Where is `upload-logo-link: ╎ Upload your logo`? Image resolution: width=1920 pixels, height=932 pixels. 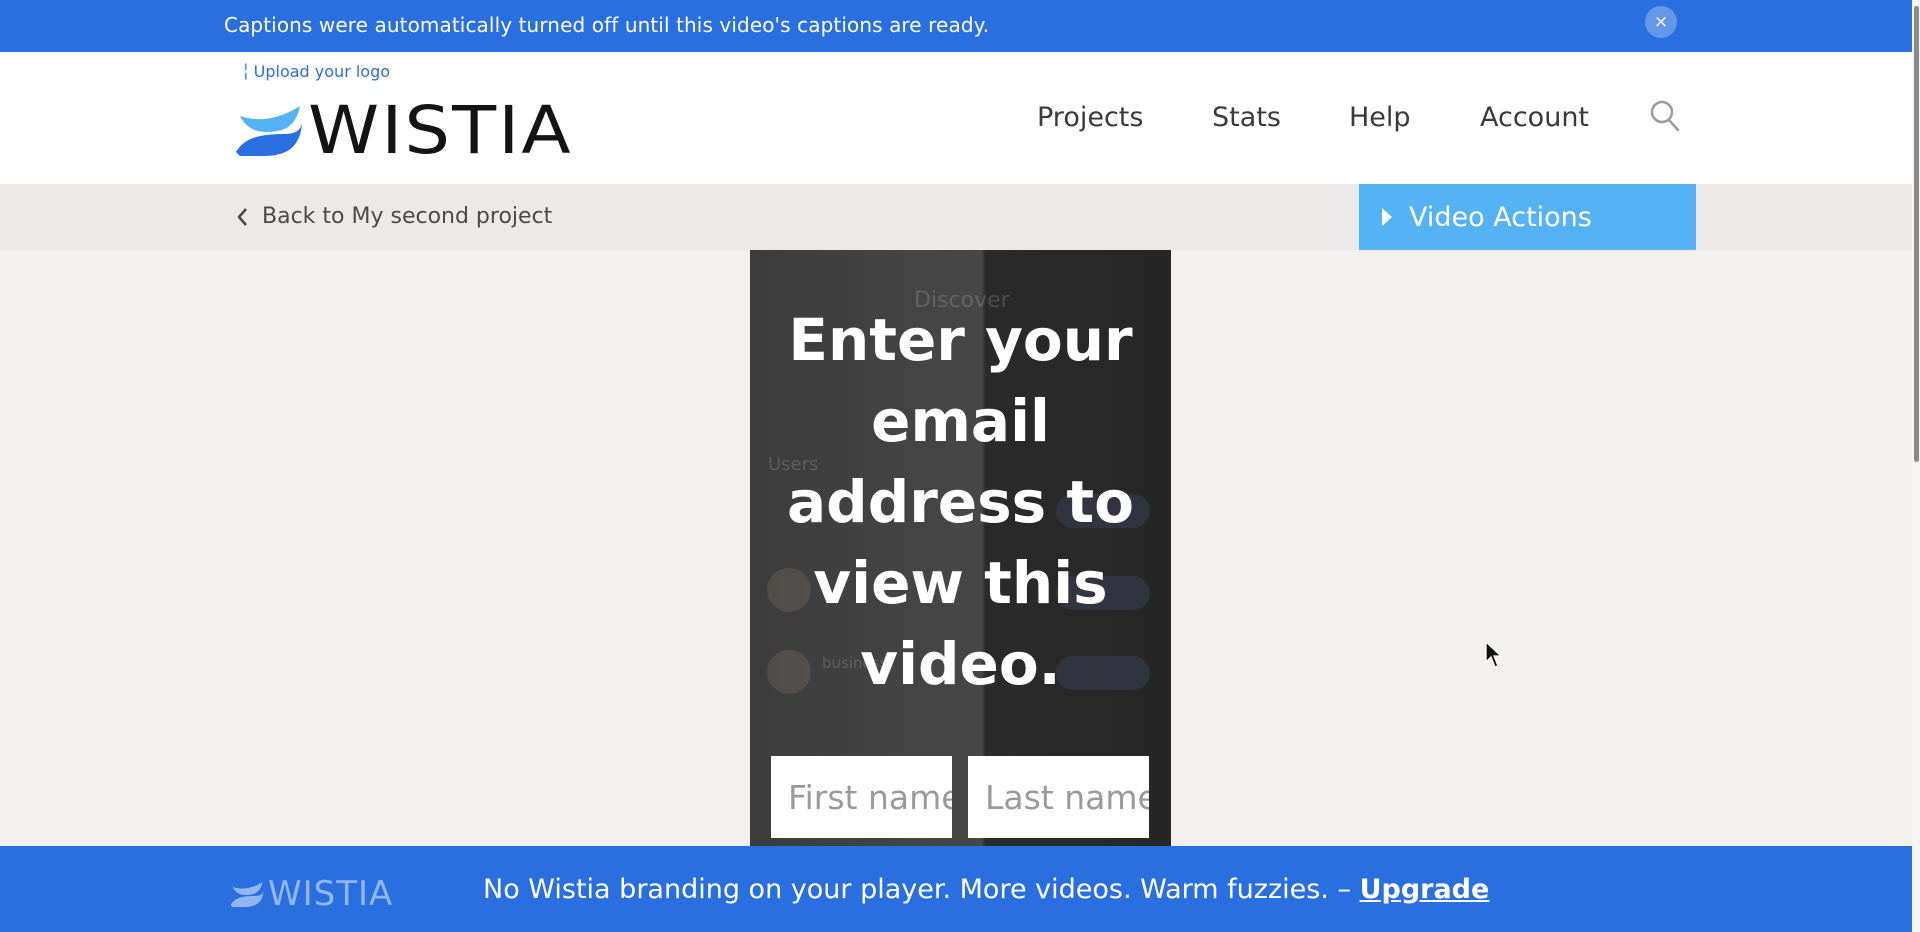 upload-logo-link: ╎ Upload your logo is located at coordinates (315, 71).